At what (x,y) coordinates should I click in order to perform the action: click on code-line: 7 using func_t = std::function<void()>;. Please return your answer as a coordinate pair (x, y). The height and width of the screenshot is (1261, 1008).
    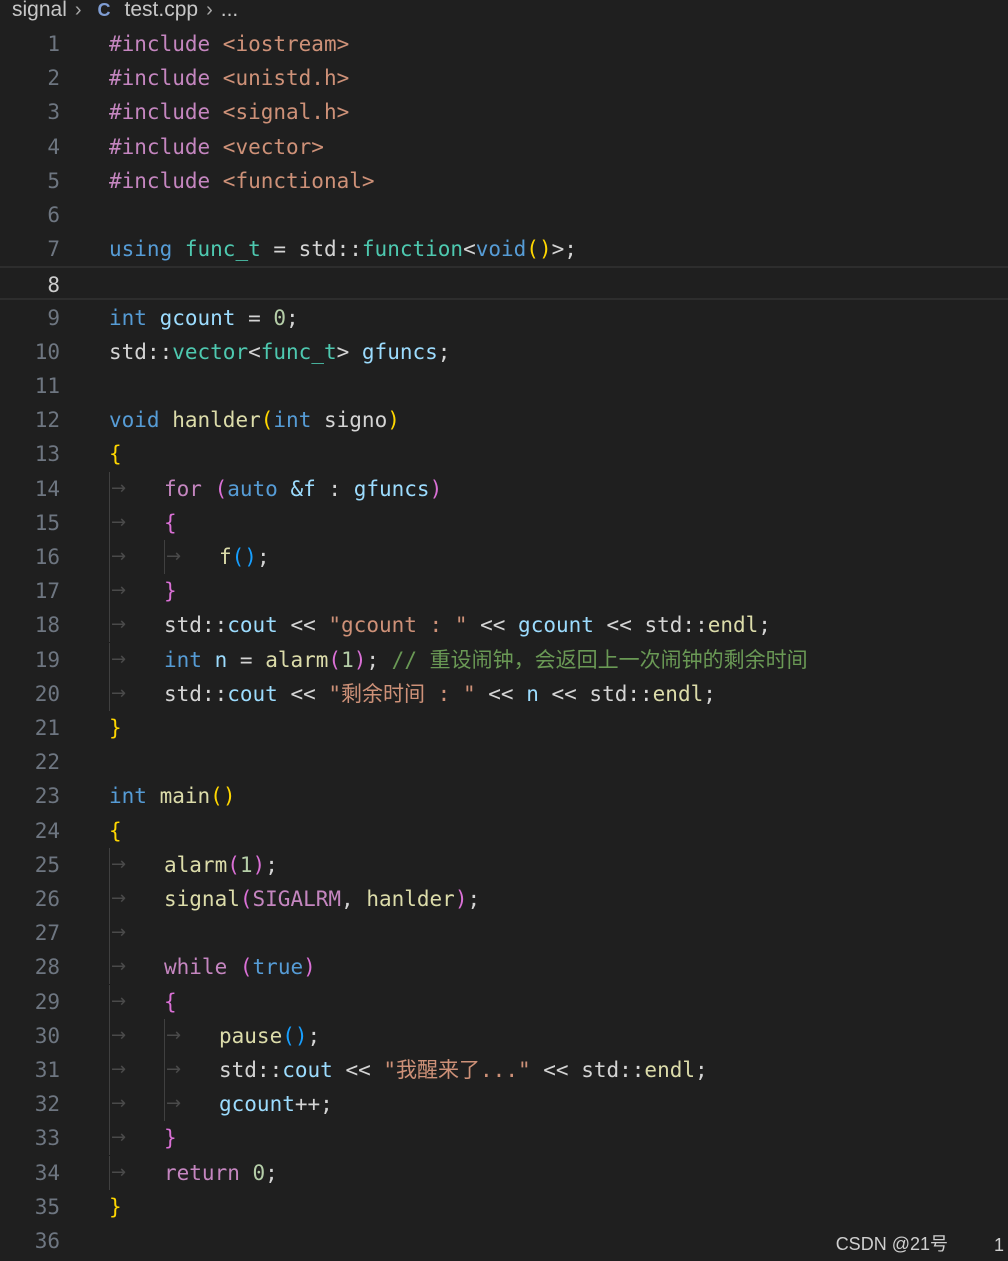
    Looking at the image, I should click on (504, 249).